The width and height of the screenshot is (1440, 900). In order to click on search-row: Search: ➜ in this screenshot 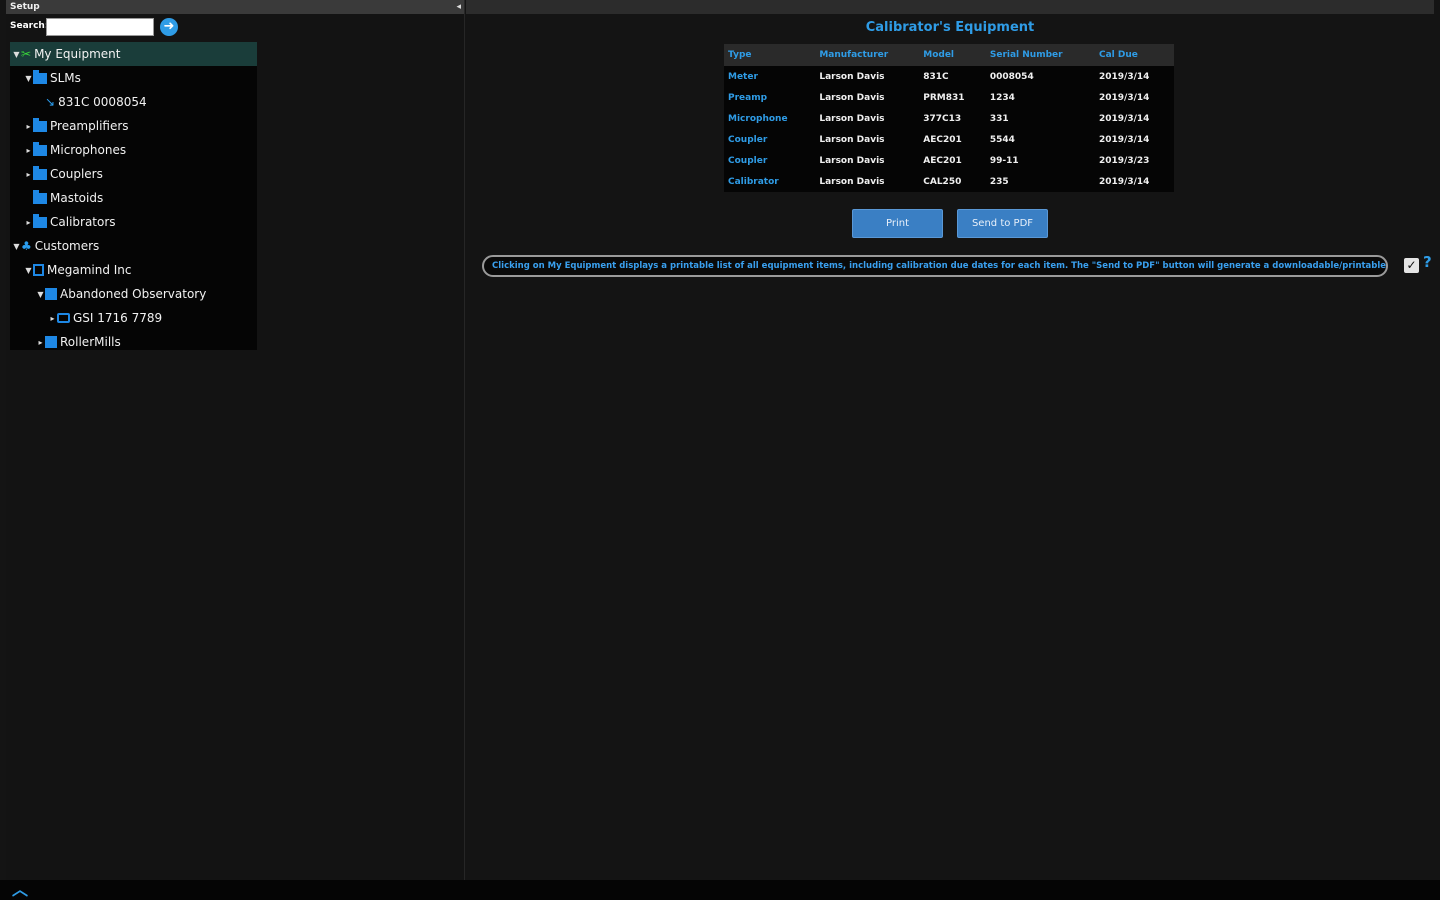, I will do `click(230, 28)`.